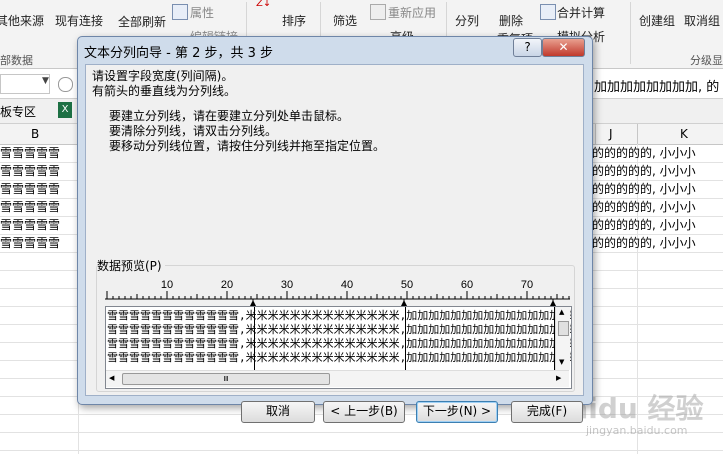  Describe the element at coordinates (180, 12) in the screenshot. I see `properties-icon` at that location.